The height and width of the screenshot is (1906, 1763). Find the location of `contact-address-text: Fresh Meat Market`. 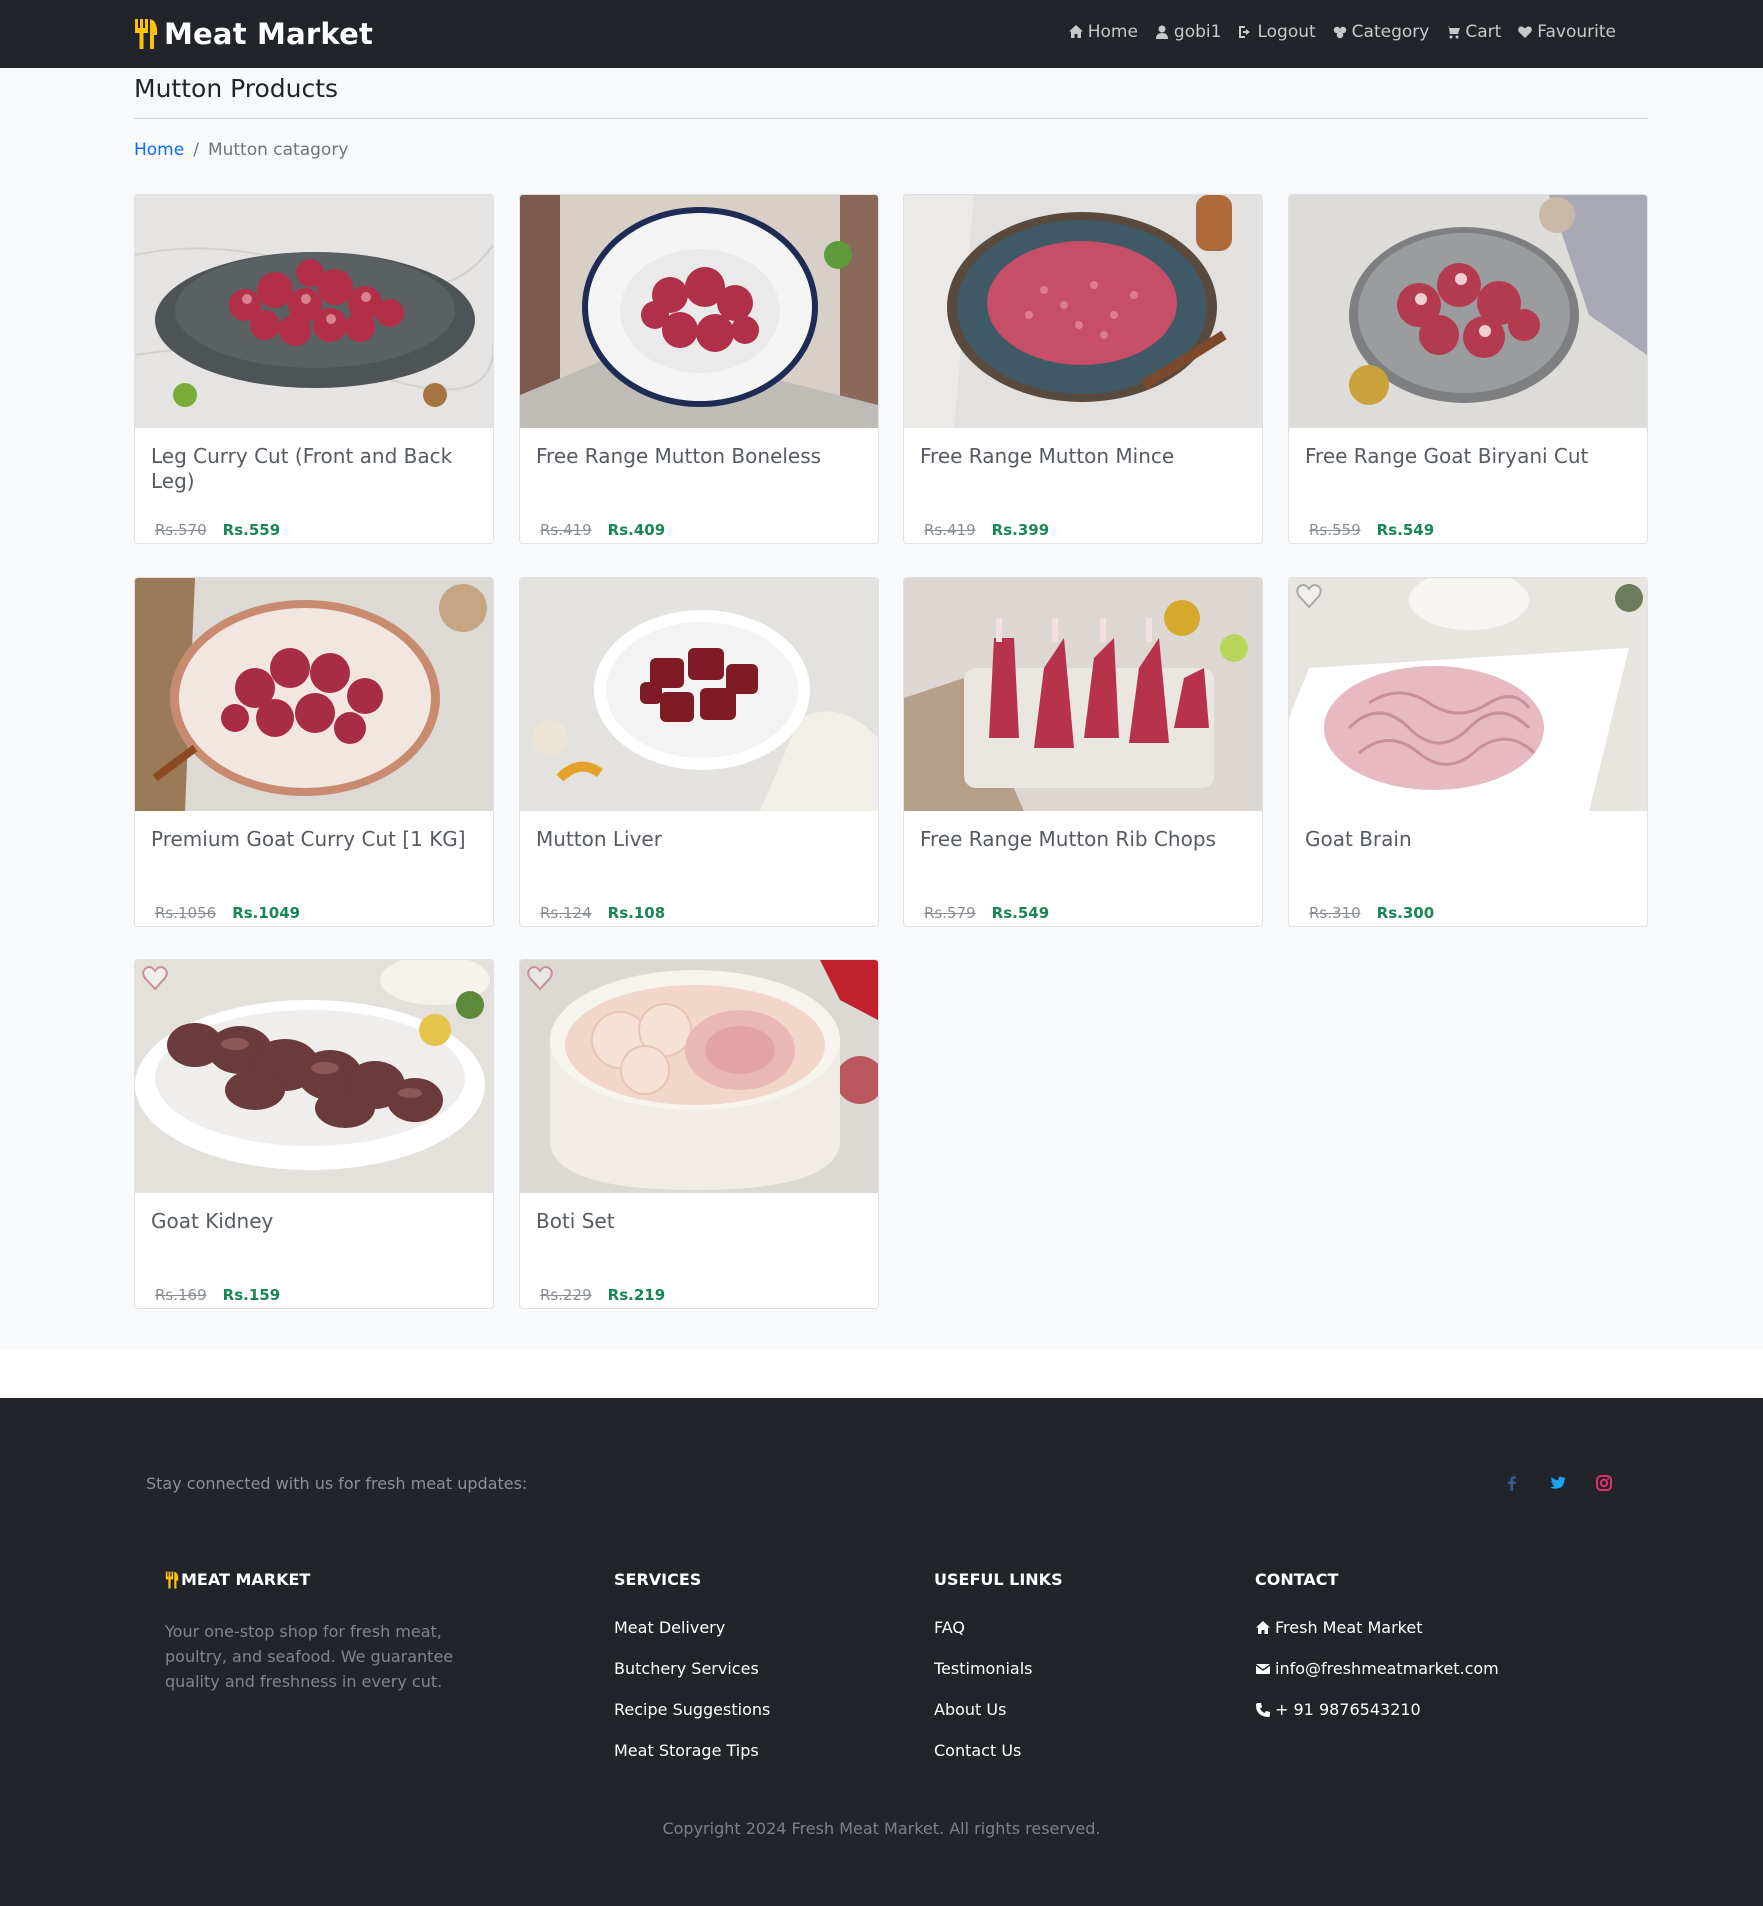

contact-address-text: Fresh Meat Market is located at coordinates (1349, 1627).